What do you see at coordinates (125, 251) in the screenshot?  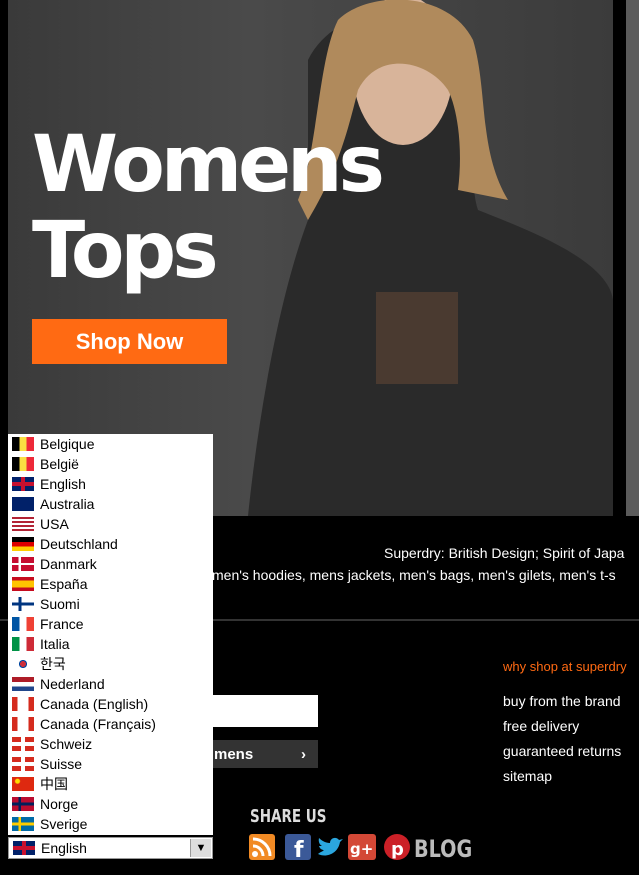 I see `hero-title-line2: Tops` at bounding box center [125, 251].